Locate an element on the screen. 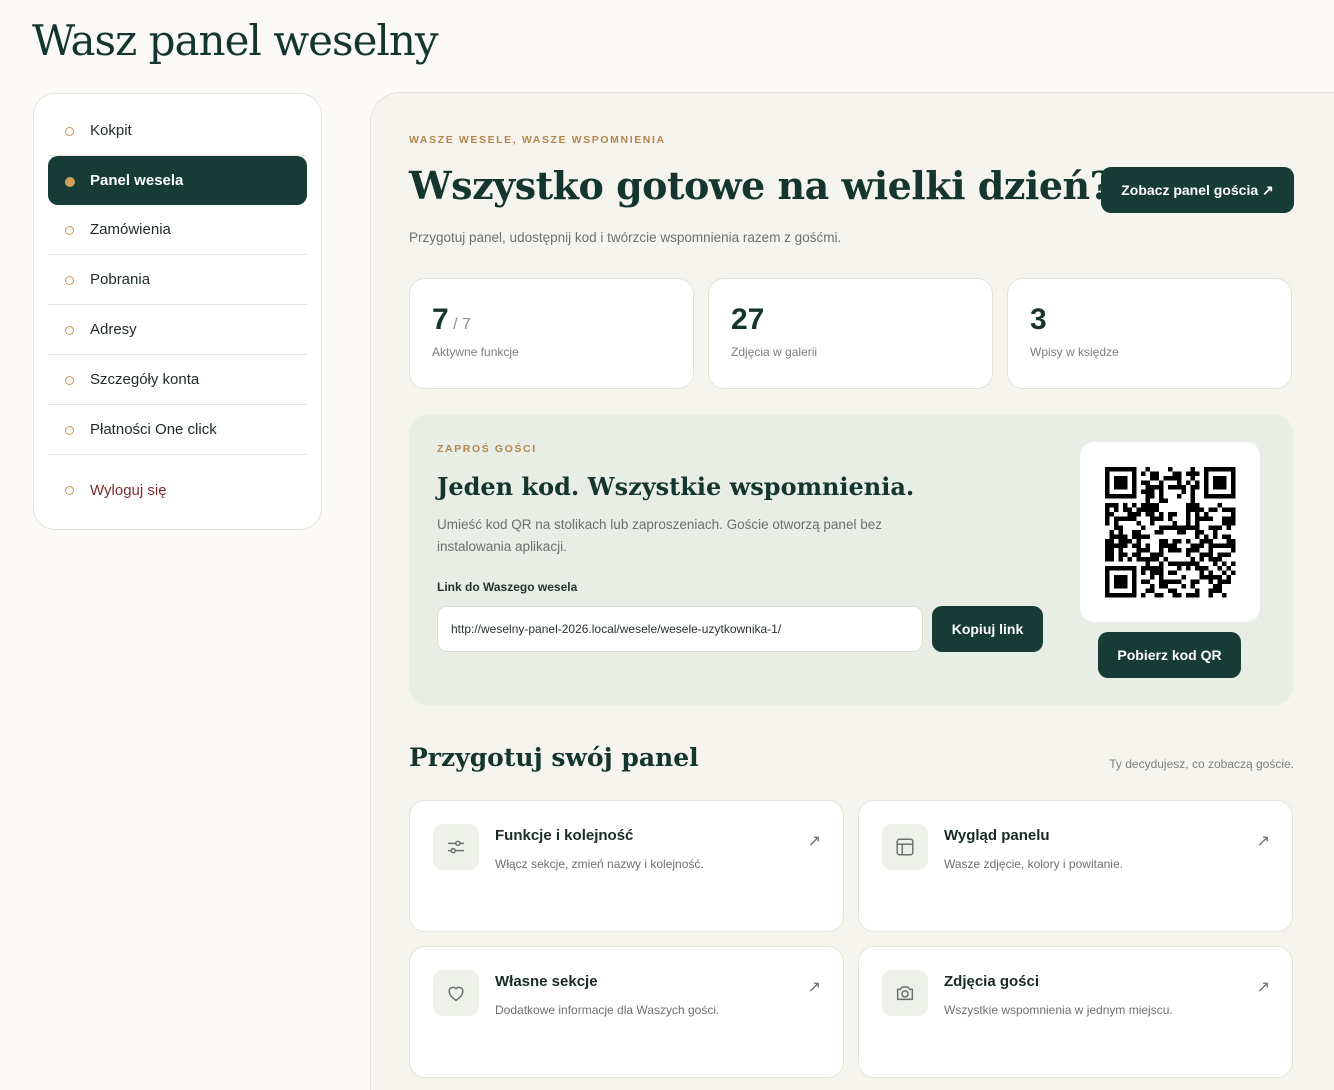 The width and height of the screenshot is (1334, 1090). stat-label: Aktywne funkcje is located at coordinates (475, 352).